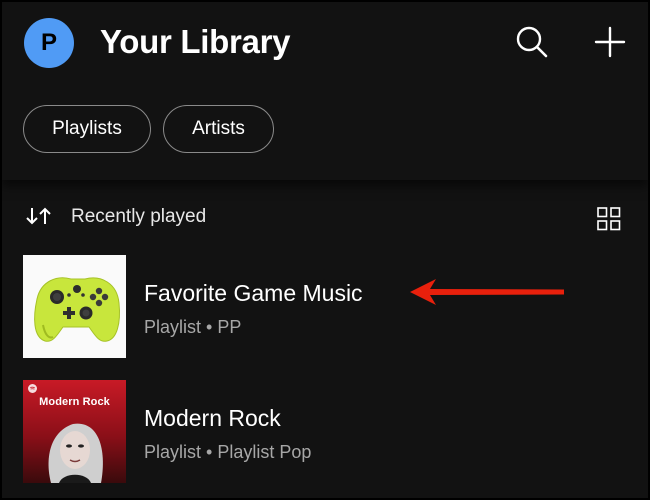 This screenshot has height=500, width=650. Describe the element at coordinates (74, 431) in the screenshot. I see `playlist-cover: Modern Rock` at that location.